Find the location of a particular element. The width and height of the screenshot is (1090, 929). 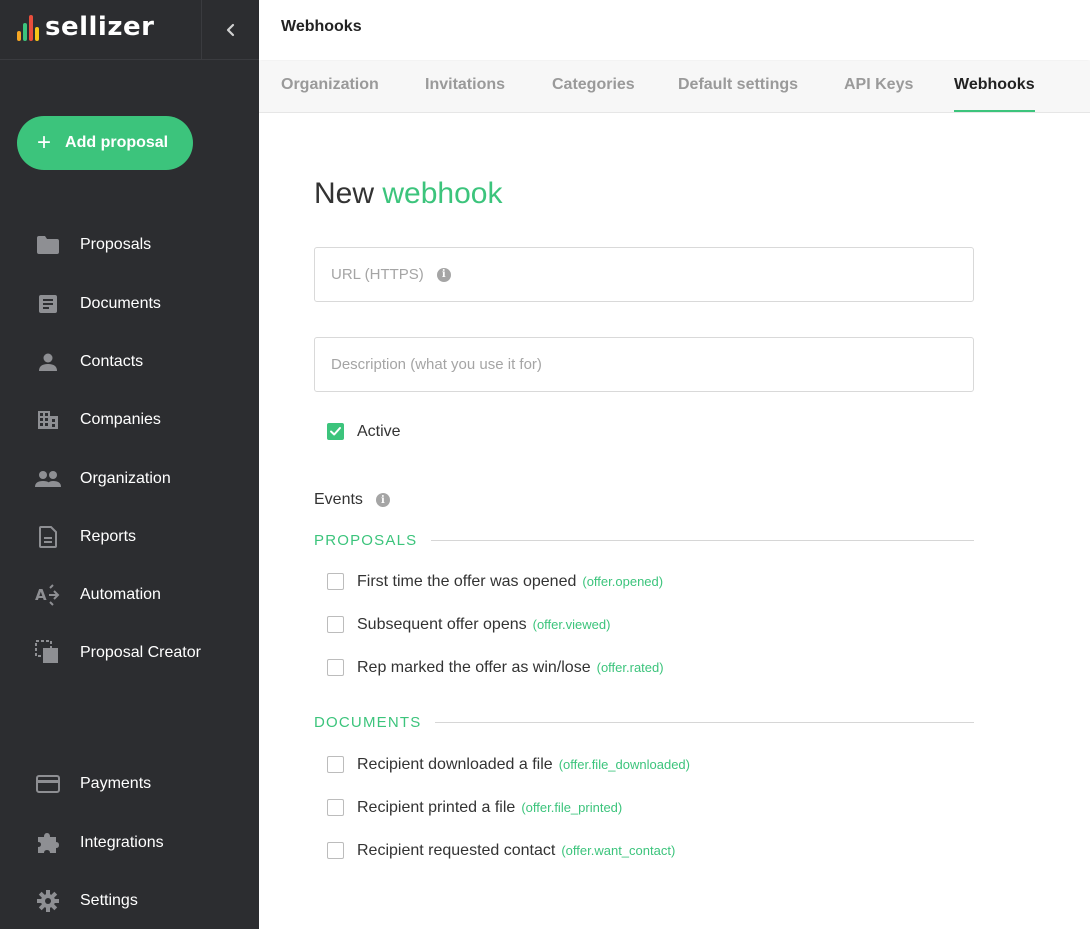

svg-text: A is located at coordinates (41, 595).